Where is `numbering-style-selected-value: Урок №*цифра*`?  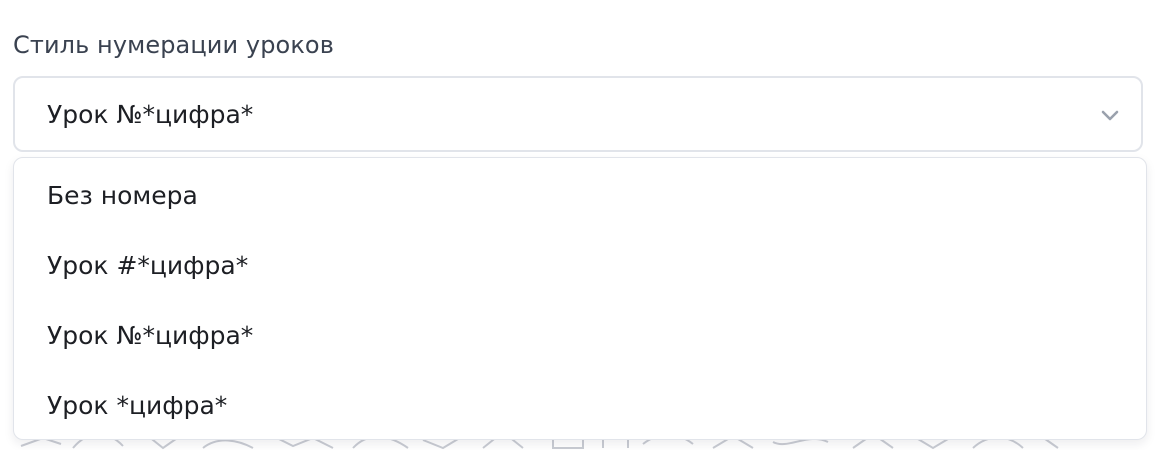
numbering-style-selected-value: Урок №*цифра* is located at coordinates (150, 114).